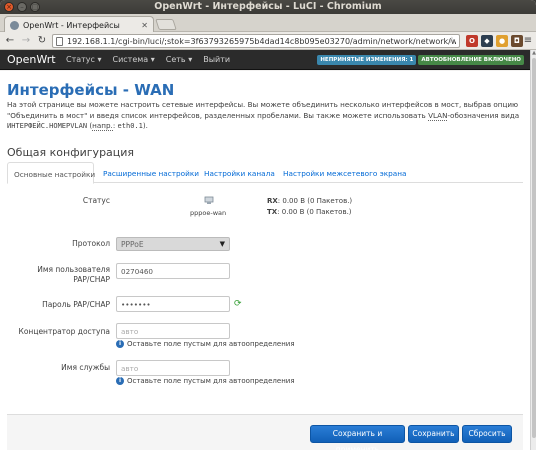  I want to click on extension-person-icon: ●, so click(502, 41).